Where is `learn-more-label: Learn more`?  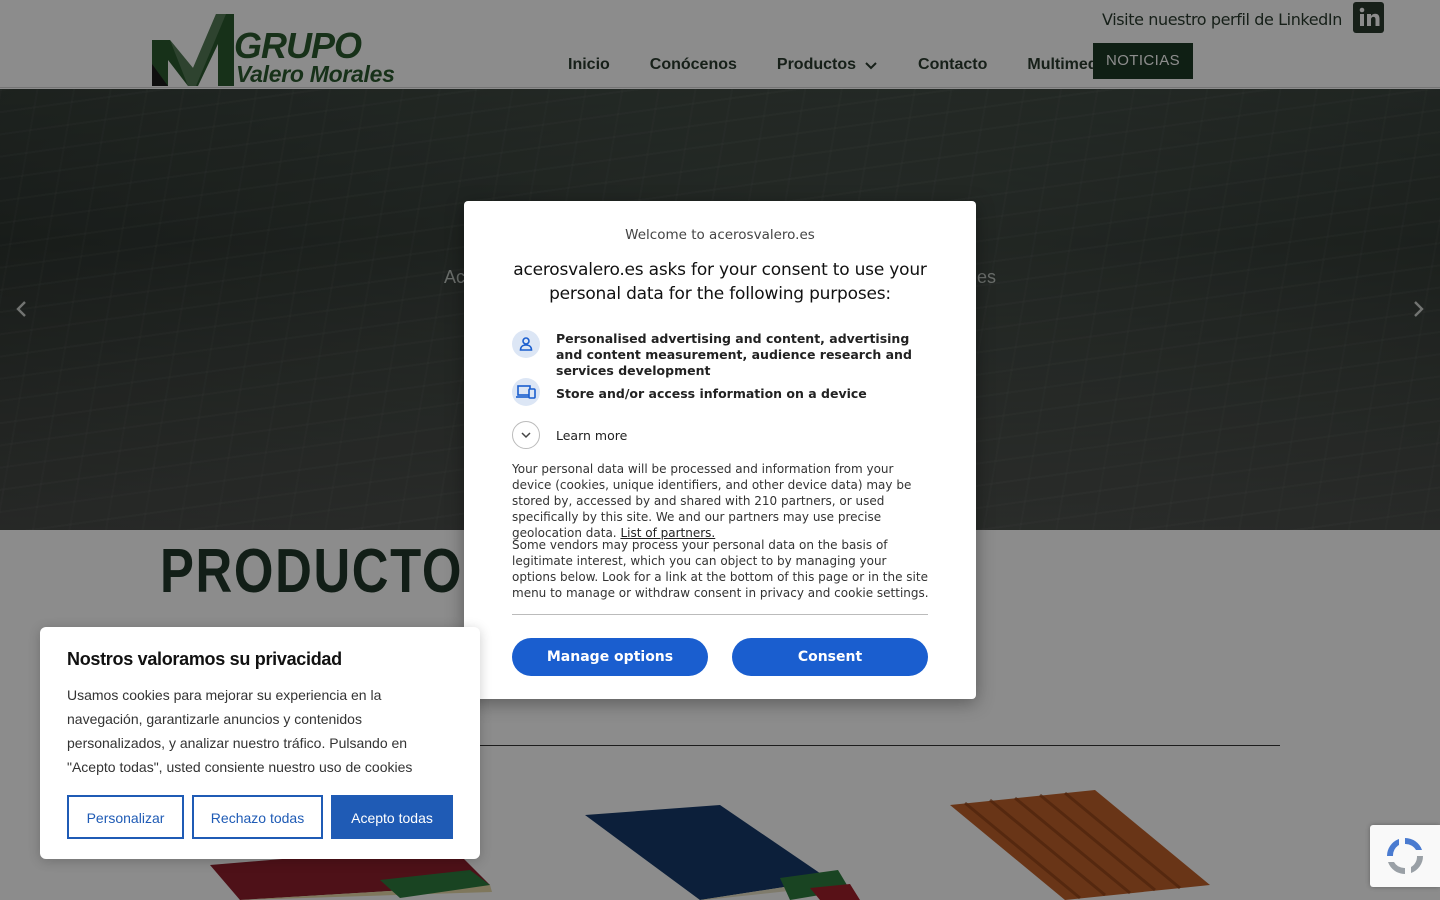
learn-more-label: Learn more is located at coordinates (592, 435).